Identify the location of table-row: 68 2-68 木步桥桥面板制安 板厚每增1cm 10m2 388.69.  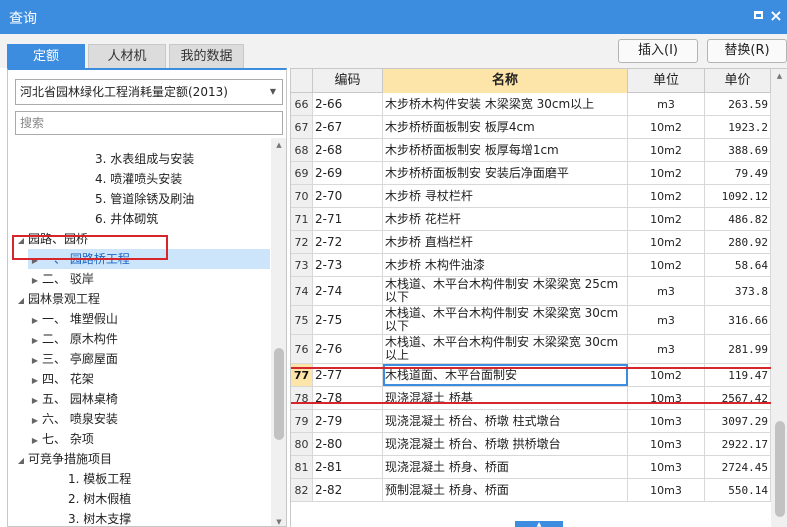
(531, 150).